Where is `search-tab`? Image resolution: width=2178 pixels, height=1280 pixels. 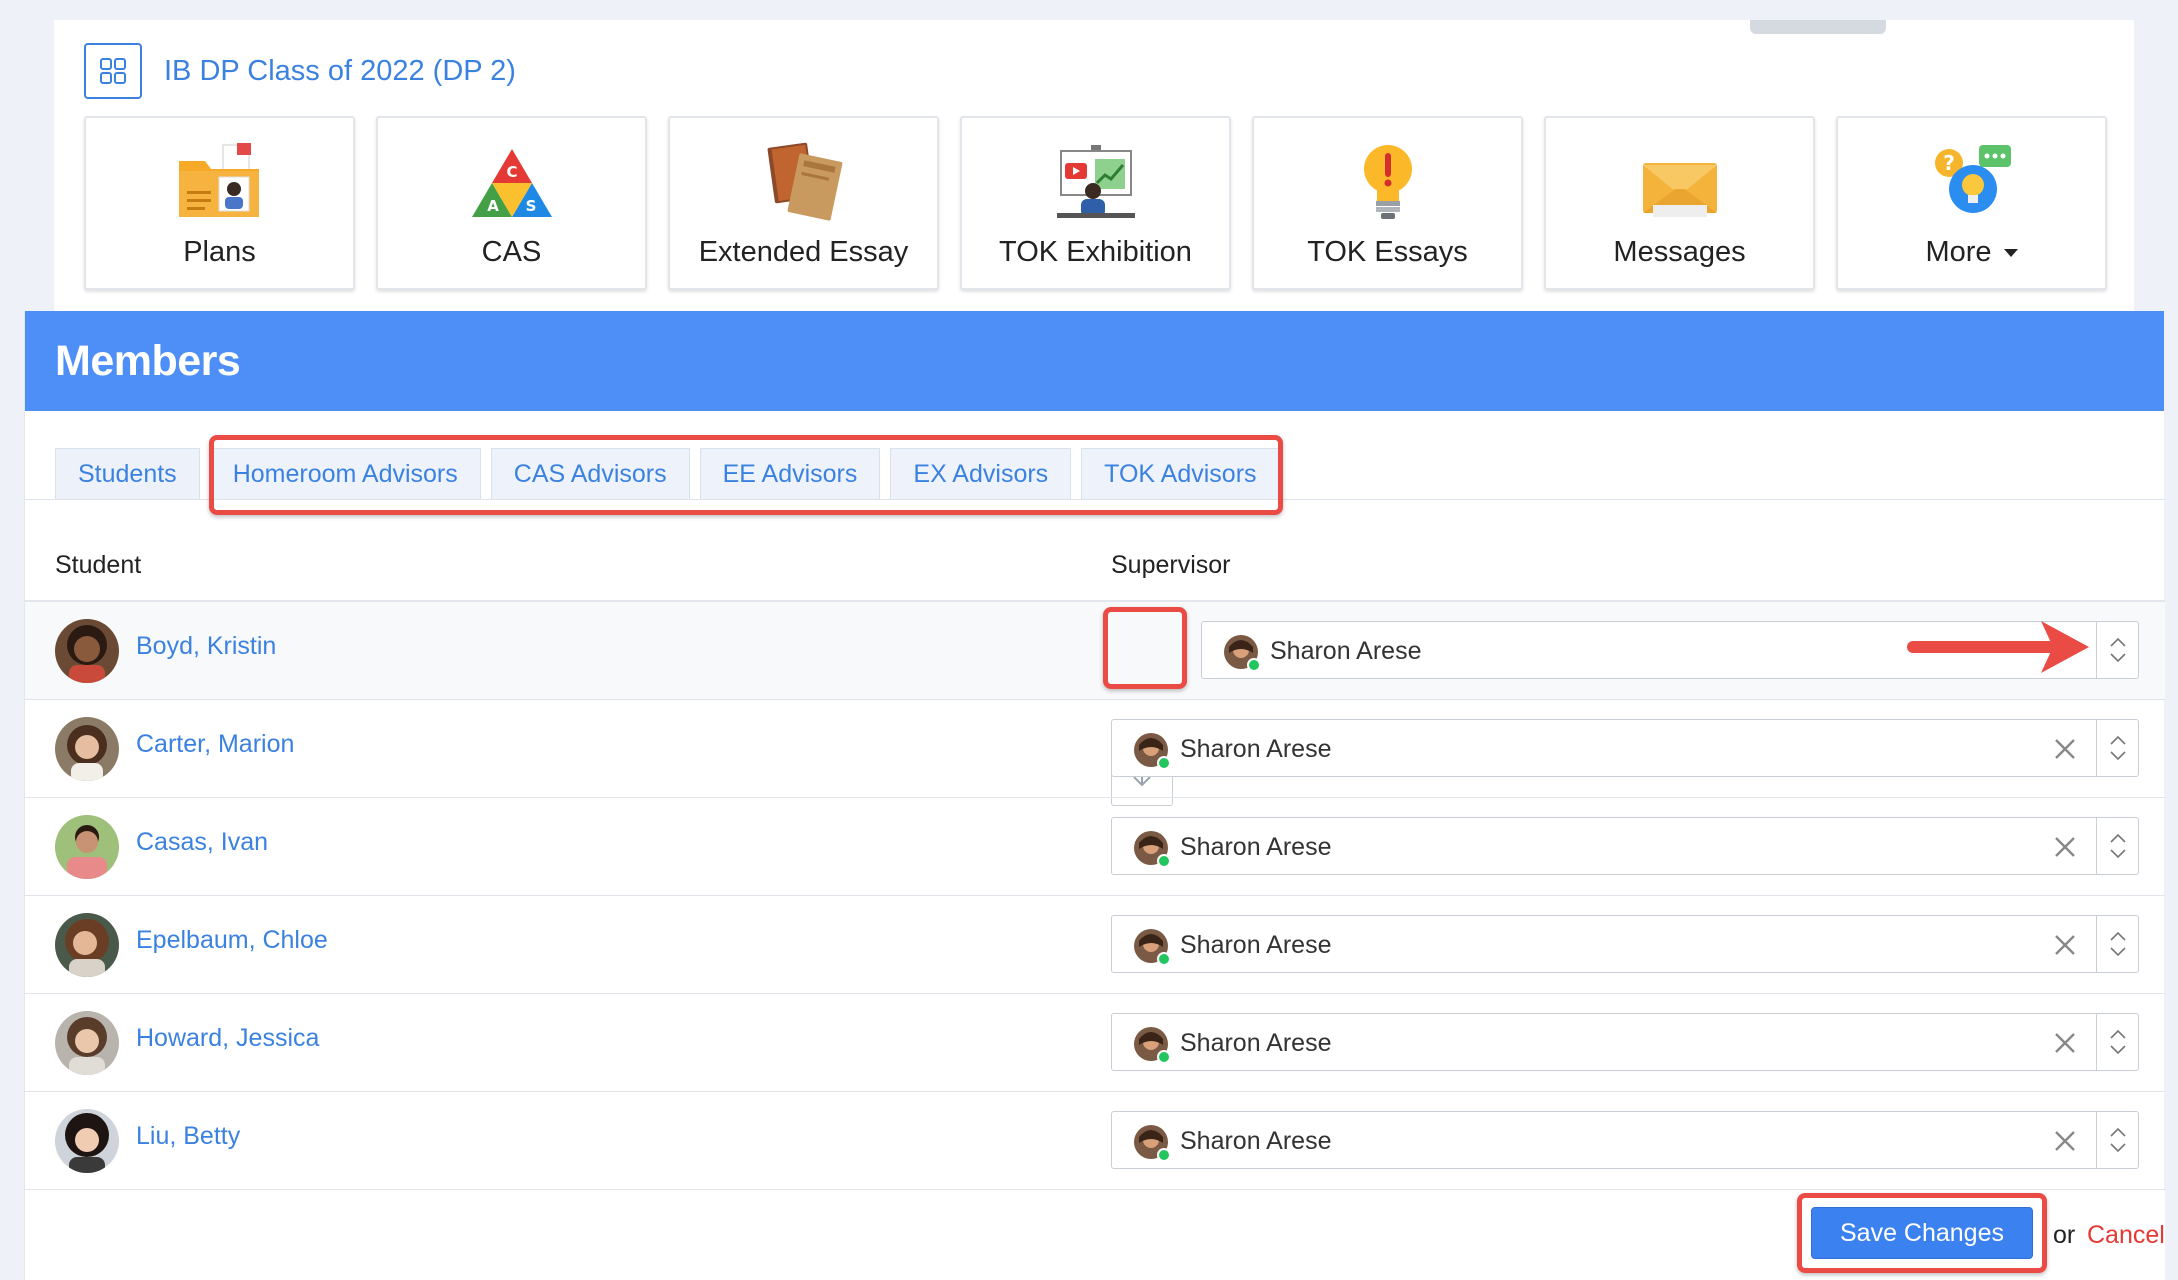
search-tab is located at coordinates (1818, 27).